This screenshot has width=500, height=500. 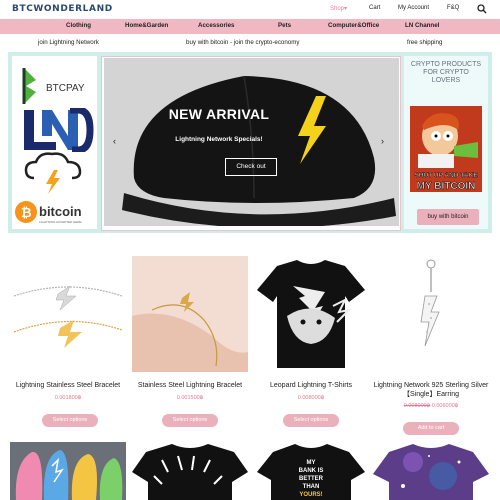 I want to click on lightning-accepted-text: LIGHTNING ACCEPTED HERE, so click(x=60, y=222).